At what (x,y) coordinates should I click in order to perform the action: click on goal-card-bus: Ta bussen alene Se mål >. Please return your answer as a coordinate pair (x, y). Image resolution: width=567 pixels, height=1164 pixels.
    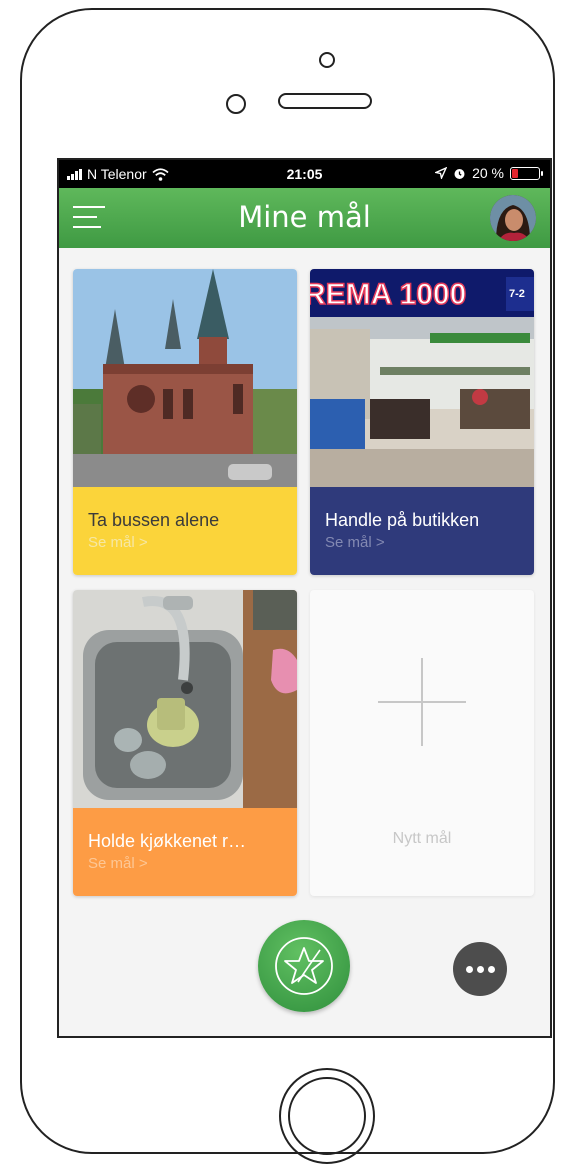
    Looking at the image, I should click on (185, 422).